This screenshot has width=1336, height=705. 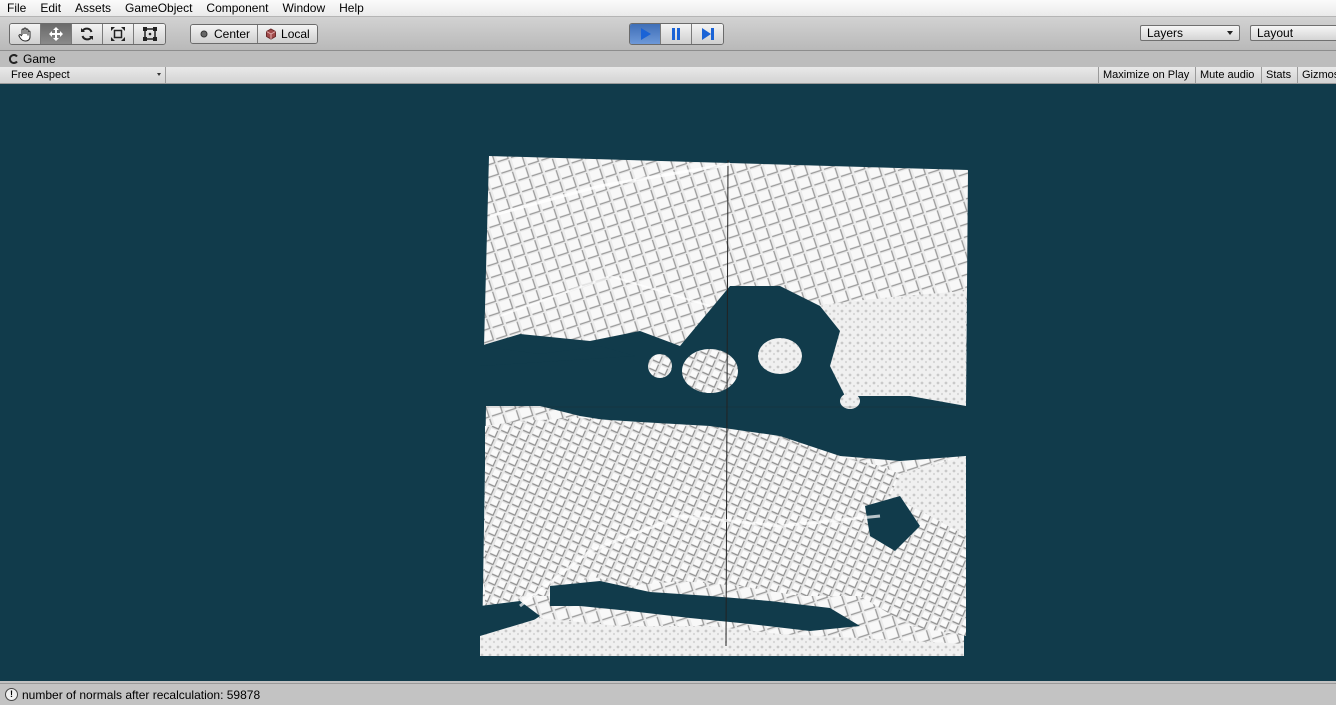 What do you see at coordinates (237, 8) in the screenshot?
I see `menu-component: Component` at bounding box center [237, 8].